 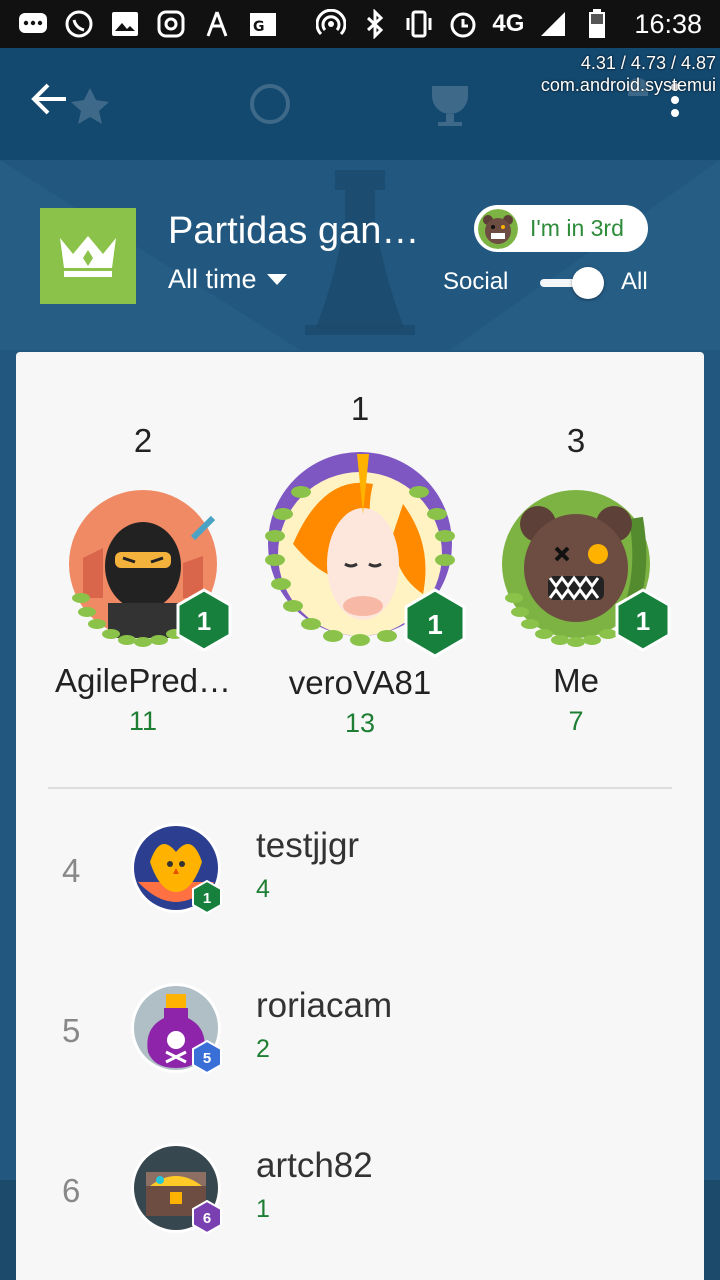 I want to click on my-rank-chip: I'm in 3rd, so click(x=561, y=228).